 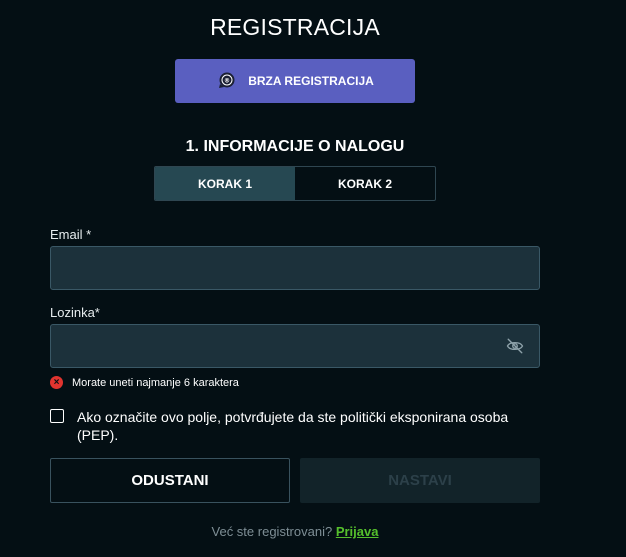 What do you see at coordinates (295, 27) in the screenshot?
I see `page-title: REGISTRACIJA` at bounding box center [295, 27].